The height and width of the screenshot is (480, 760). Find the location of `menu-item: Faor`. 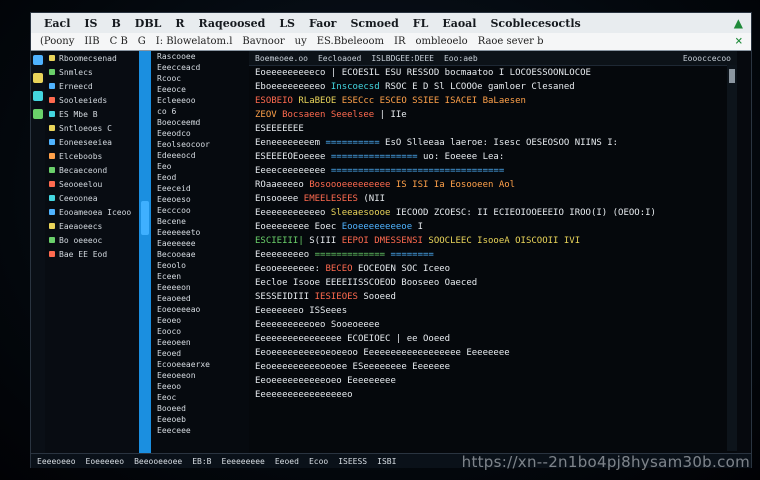

menu-item: Faor is located at coordinates (322, 23).